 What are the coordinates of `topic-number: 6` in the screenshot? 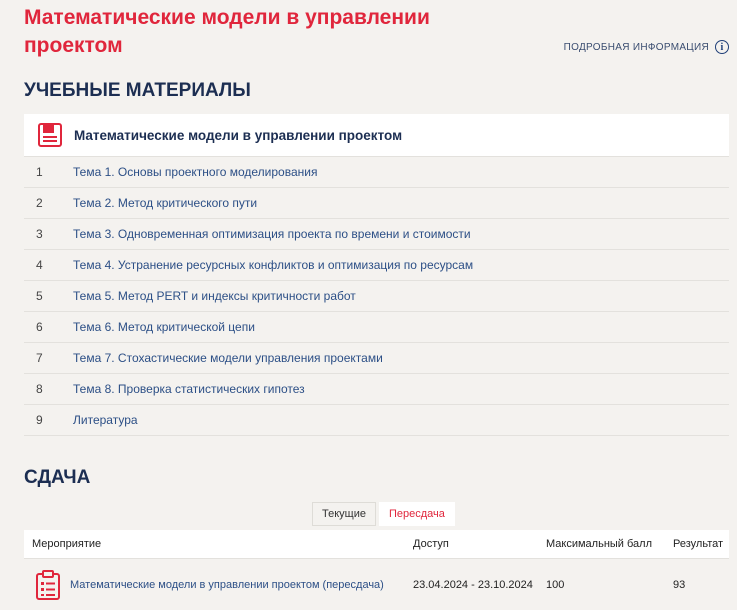 It's located at (39, 327).